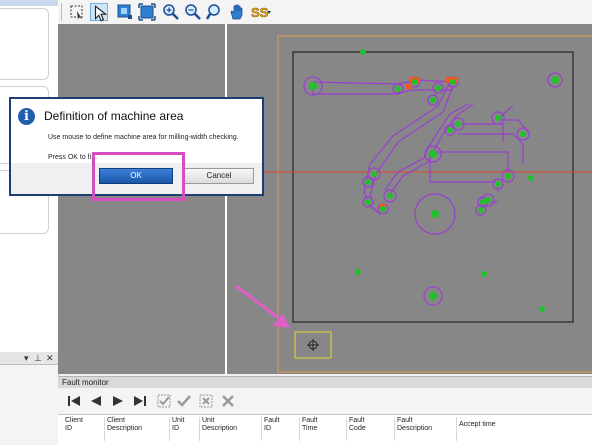 Image resolution: width=592 pixels, height=445 pixels. Describe the element at coordinates (85, 382) in the screenshot. I see `fault-monitor-title: Fault monitor` at that location.